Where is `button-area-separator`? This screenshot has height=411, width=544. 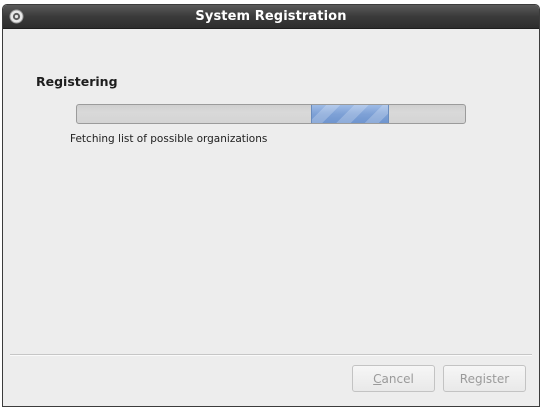
button-area-separator is located at coordinates (271, 355).